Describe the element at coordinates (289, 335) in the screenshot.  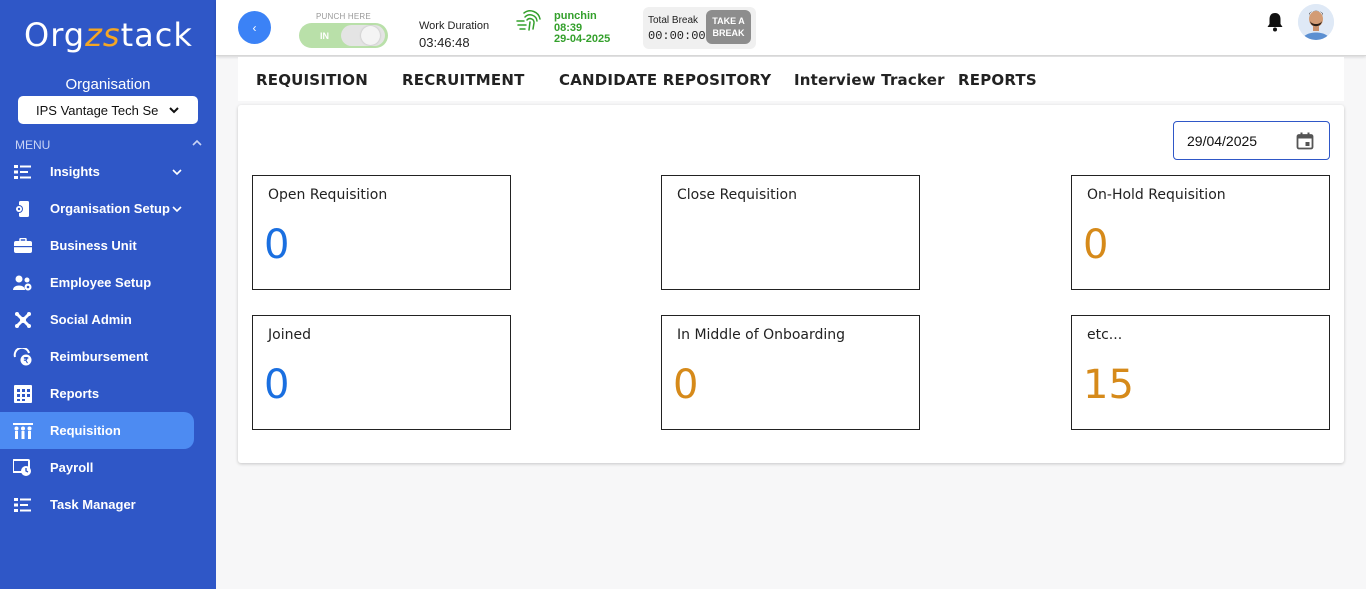
I see `card-title: Joined` at that location.